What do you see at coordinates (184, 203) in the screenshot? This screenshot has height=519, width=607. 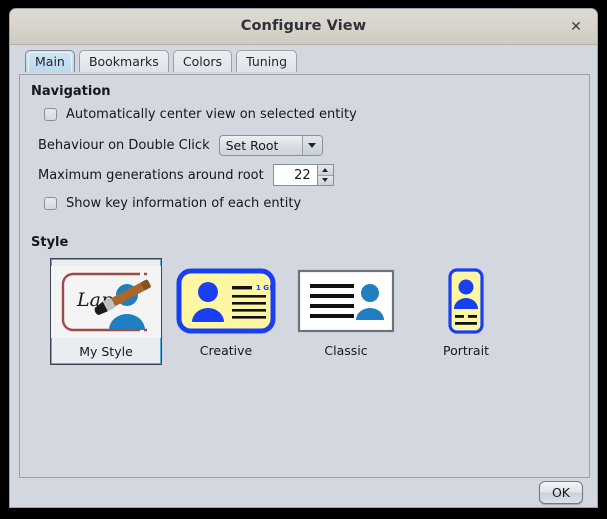 I see `show-key-info-label: Show key information of each entity` at bounding box center [184, 203].